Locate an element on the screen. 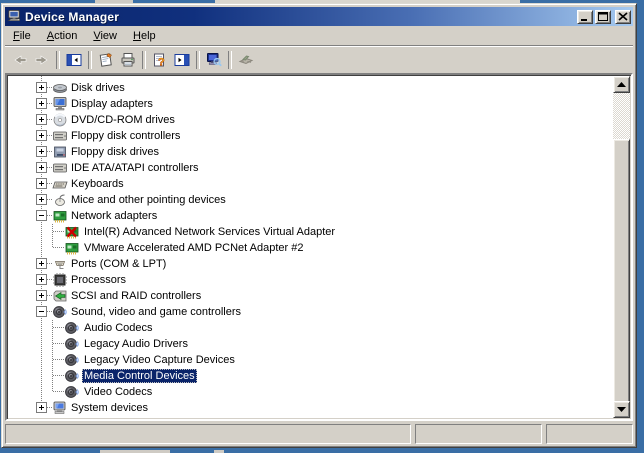 This screenshot has height=453, width=644. vertical-scrollbar is located at coordinates (621, 247).